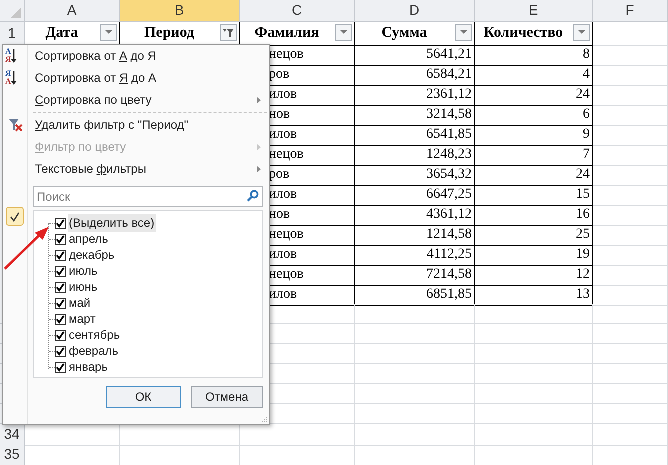 The image size is (668, 465). I want to click on table-cell-text: 6, so click(586, 115).